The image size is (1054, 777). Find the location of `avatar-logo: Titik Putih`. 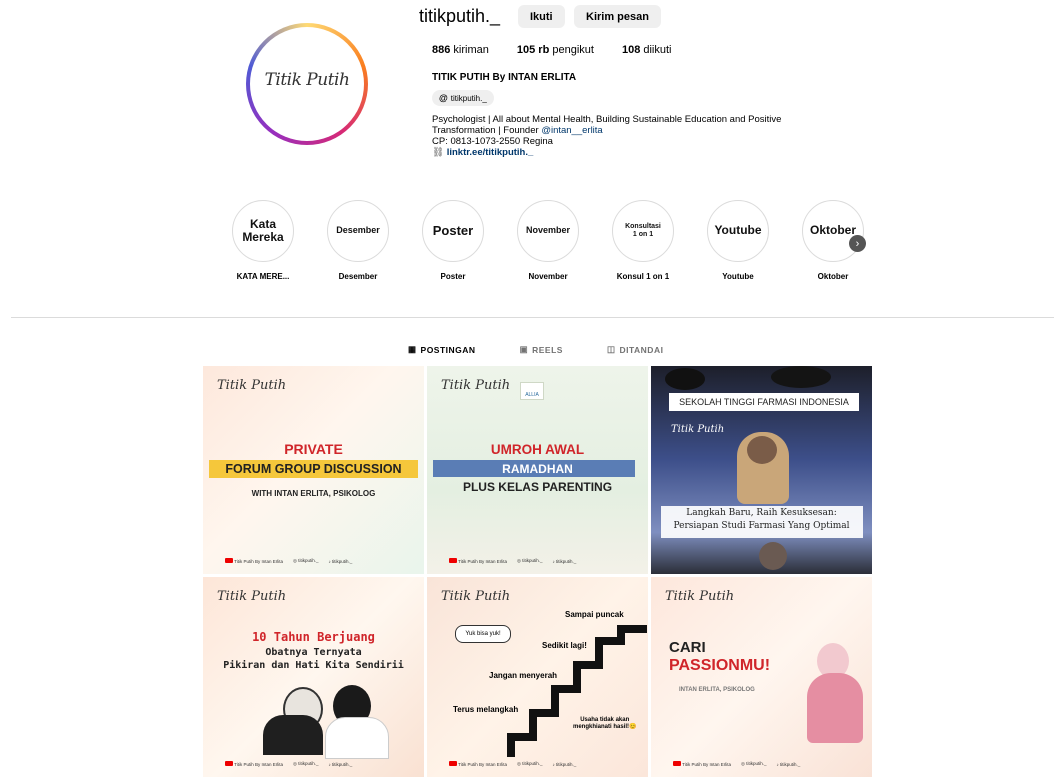

avatar-logo: Titik Putih is located at coordinates (307, 80).